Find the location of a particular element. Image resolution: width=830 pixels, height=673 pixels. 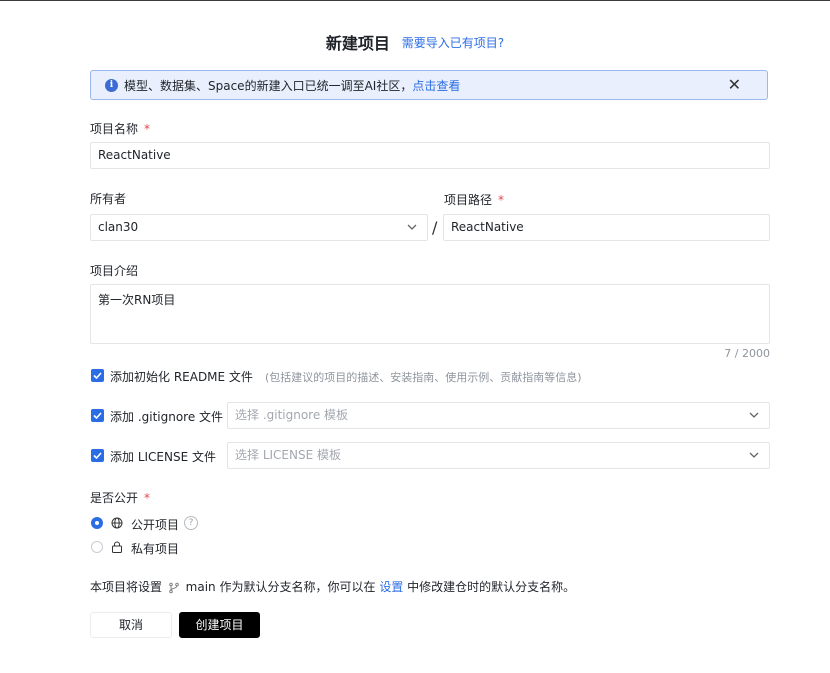

settings-link: 设置 is located at coordinates (391, 587).